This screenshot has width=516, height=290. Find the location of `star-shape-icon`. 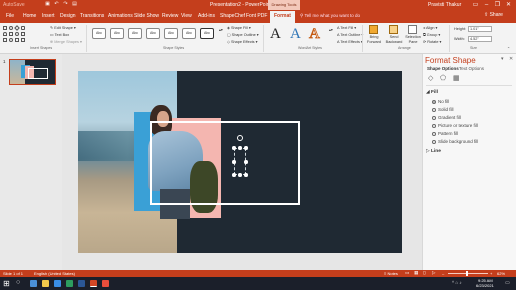

star-shape-icon is located at coordinates (5, 40).